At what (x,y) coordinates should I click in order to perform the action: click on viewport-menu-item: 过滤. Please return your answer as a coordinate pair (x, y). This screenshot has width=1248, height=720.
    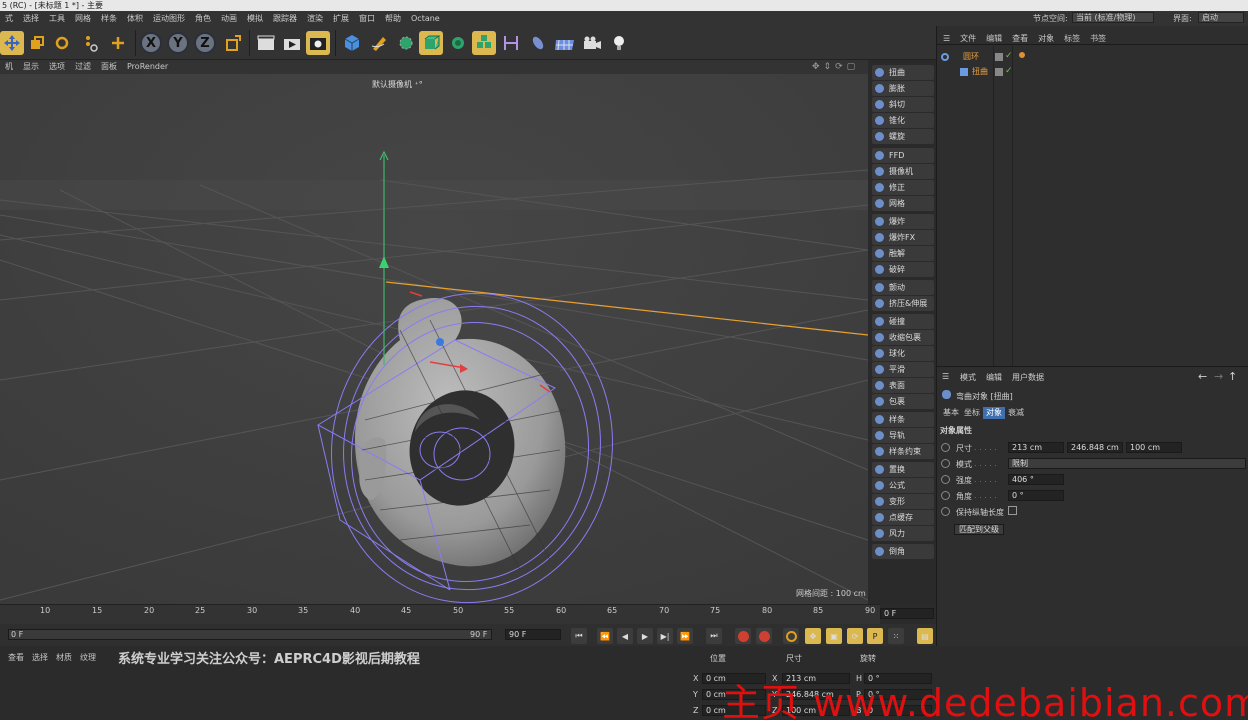
    Looking at the image, I should click on (83, 67).